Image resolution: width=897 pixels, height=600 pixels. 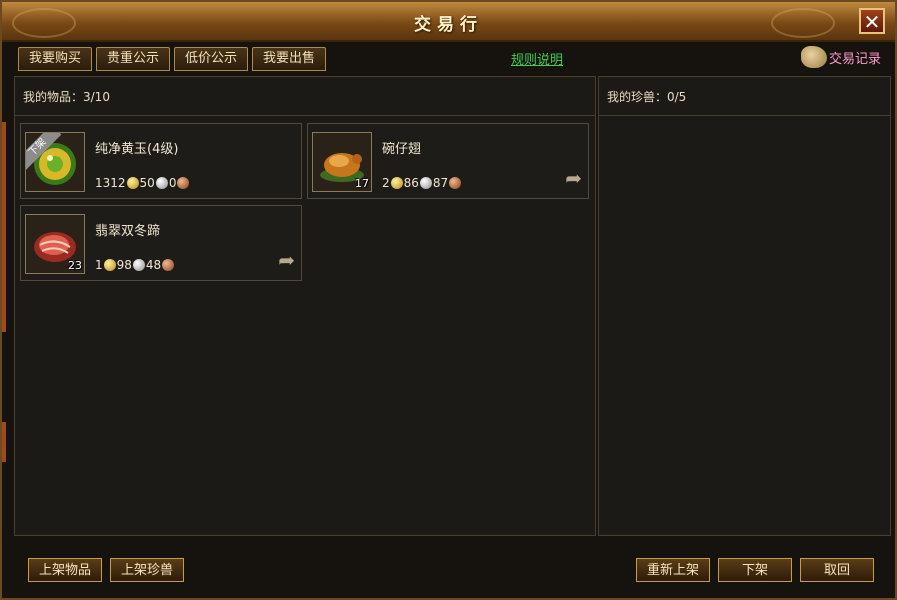 I want to click on trade-record-button: 交易记录, so click(x=840, y=57).